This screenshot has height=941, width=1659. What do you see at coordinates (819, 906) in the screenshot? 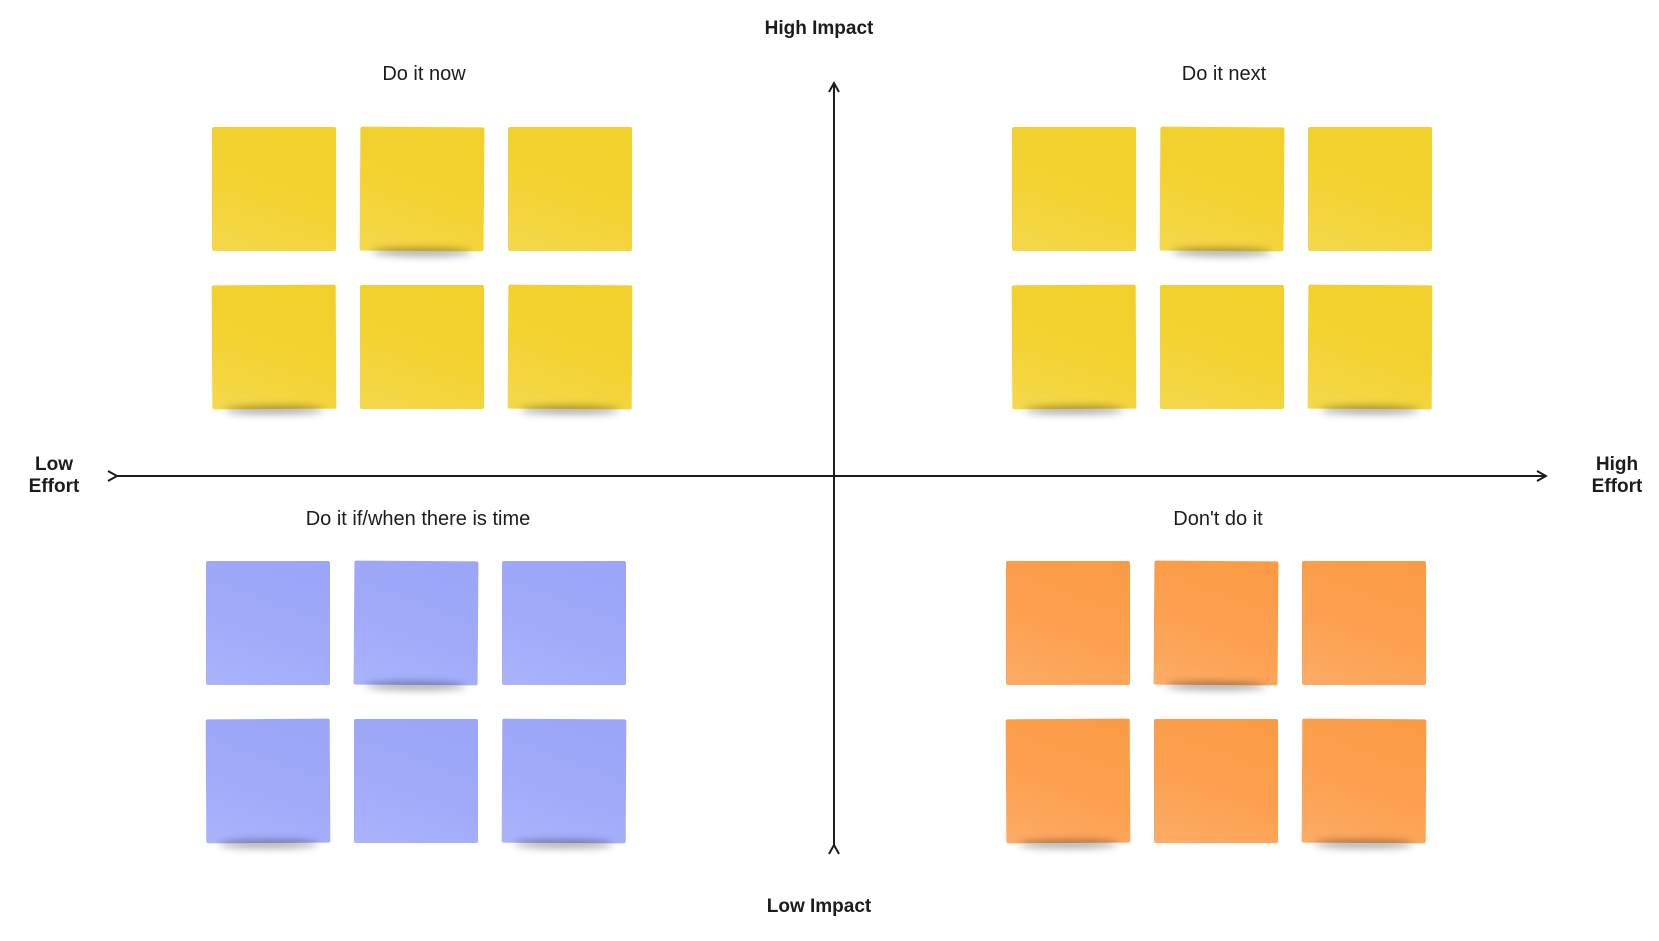
I see `low-impact-label: Low Impact` at bounding box center [819, 906].